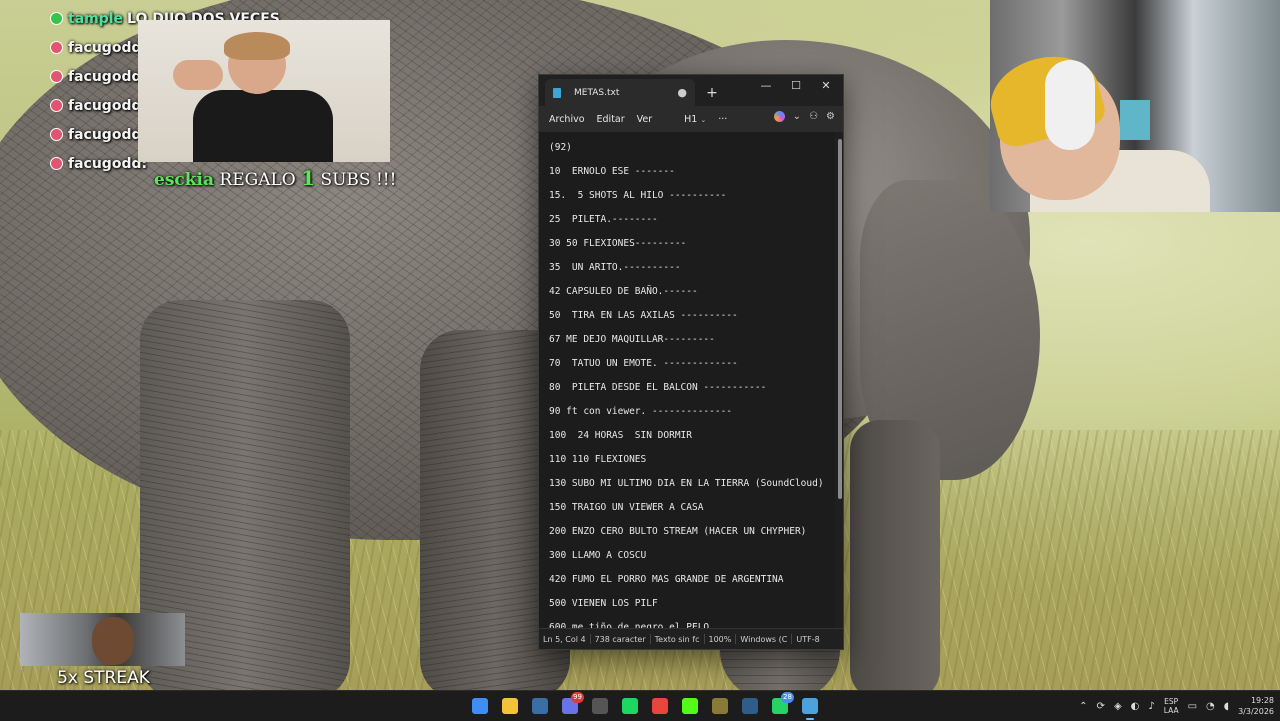  Describe the element at coordinates (1070, 105) in the screenshot. I see `headset-icon` at that location.